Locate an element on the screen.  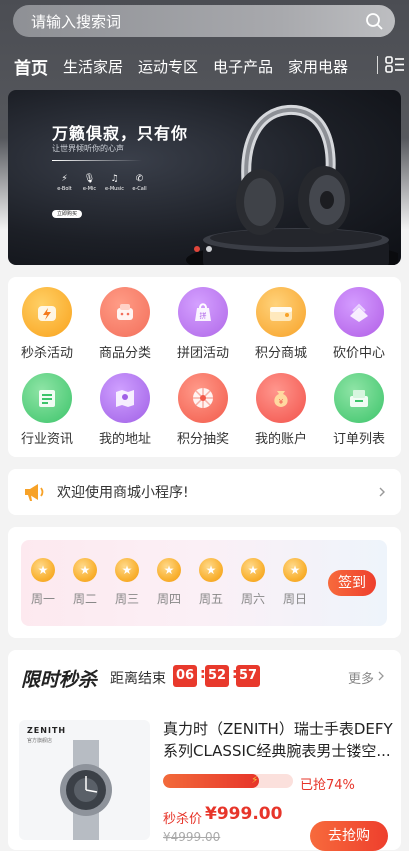
category-label: 积分商城 is located at coordinates (280, 353).